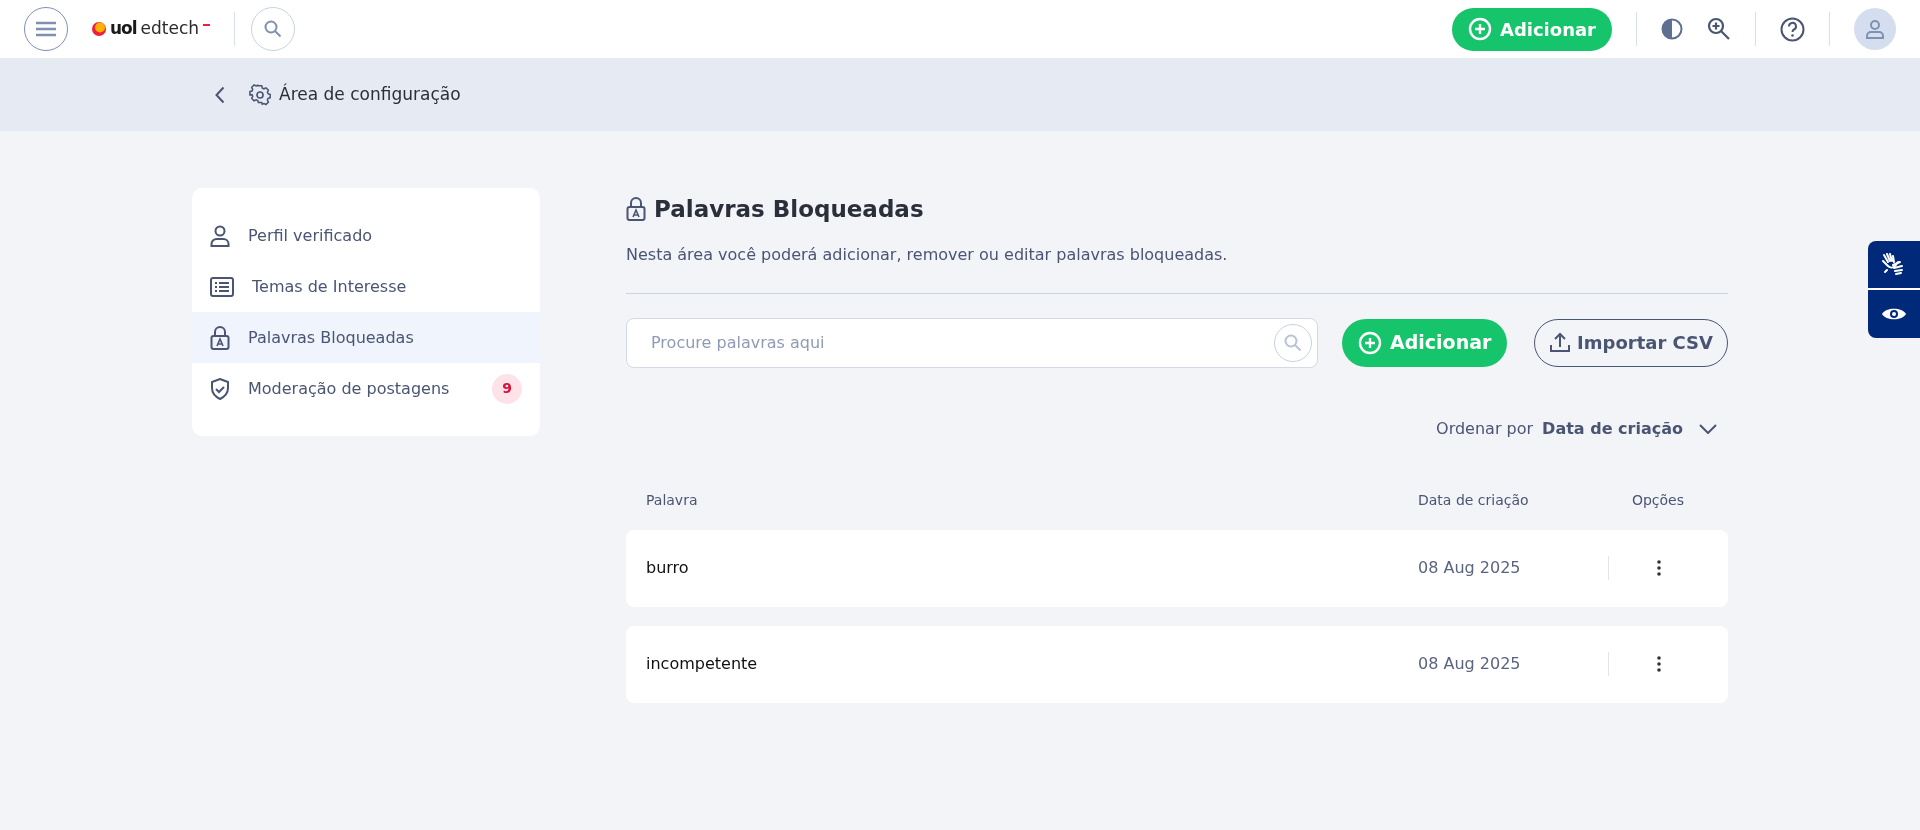 The height and width of the screenshot is (830, 1920). What do you see at coordinates (366, 337) in the screenshot?
I see `sidebar-item: Palavras Bloqueadas` at bounding box center [366, 337].